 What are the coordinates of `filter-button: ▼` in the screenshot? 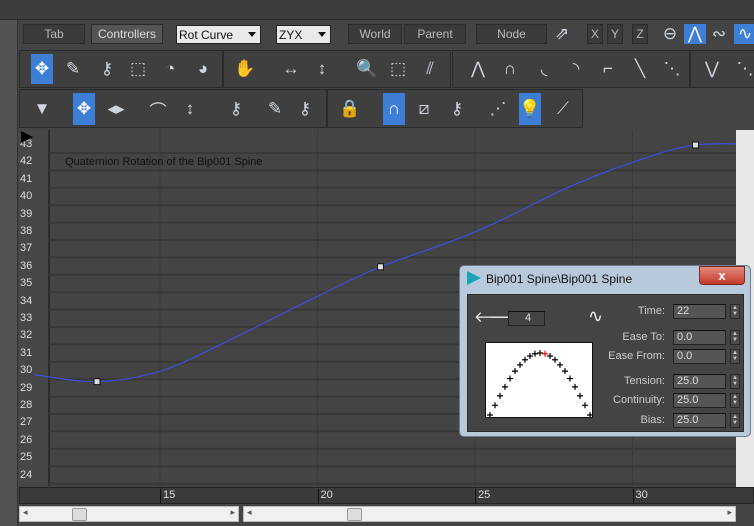 It's located at (42, 109).